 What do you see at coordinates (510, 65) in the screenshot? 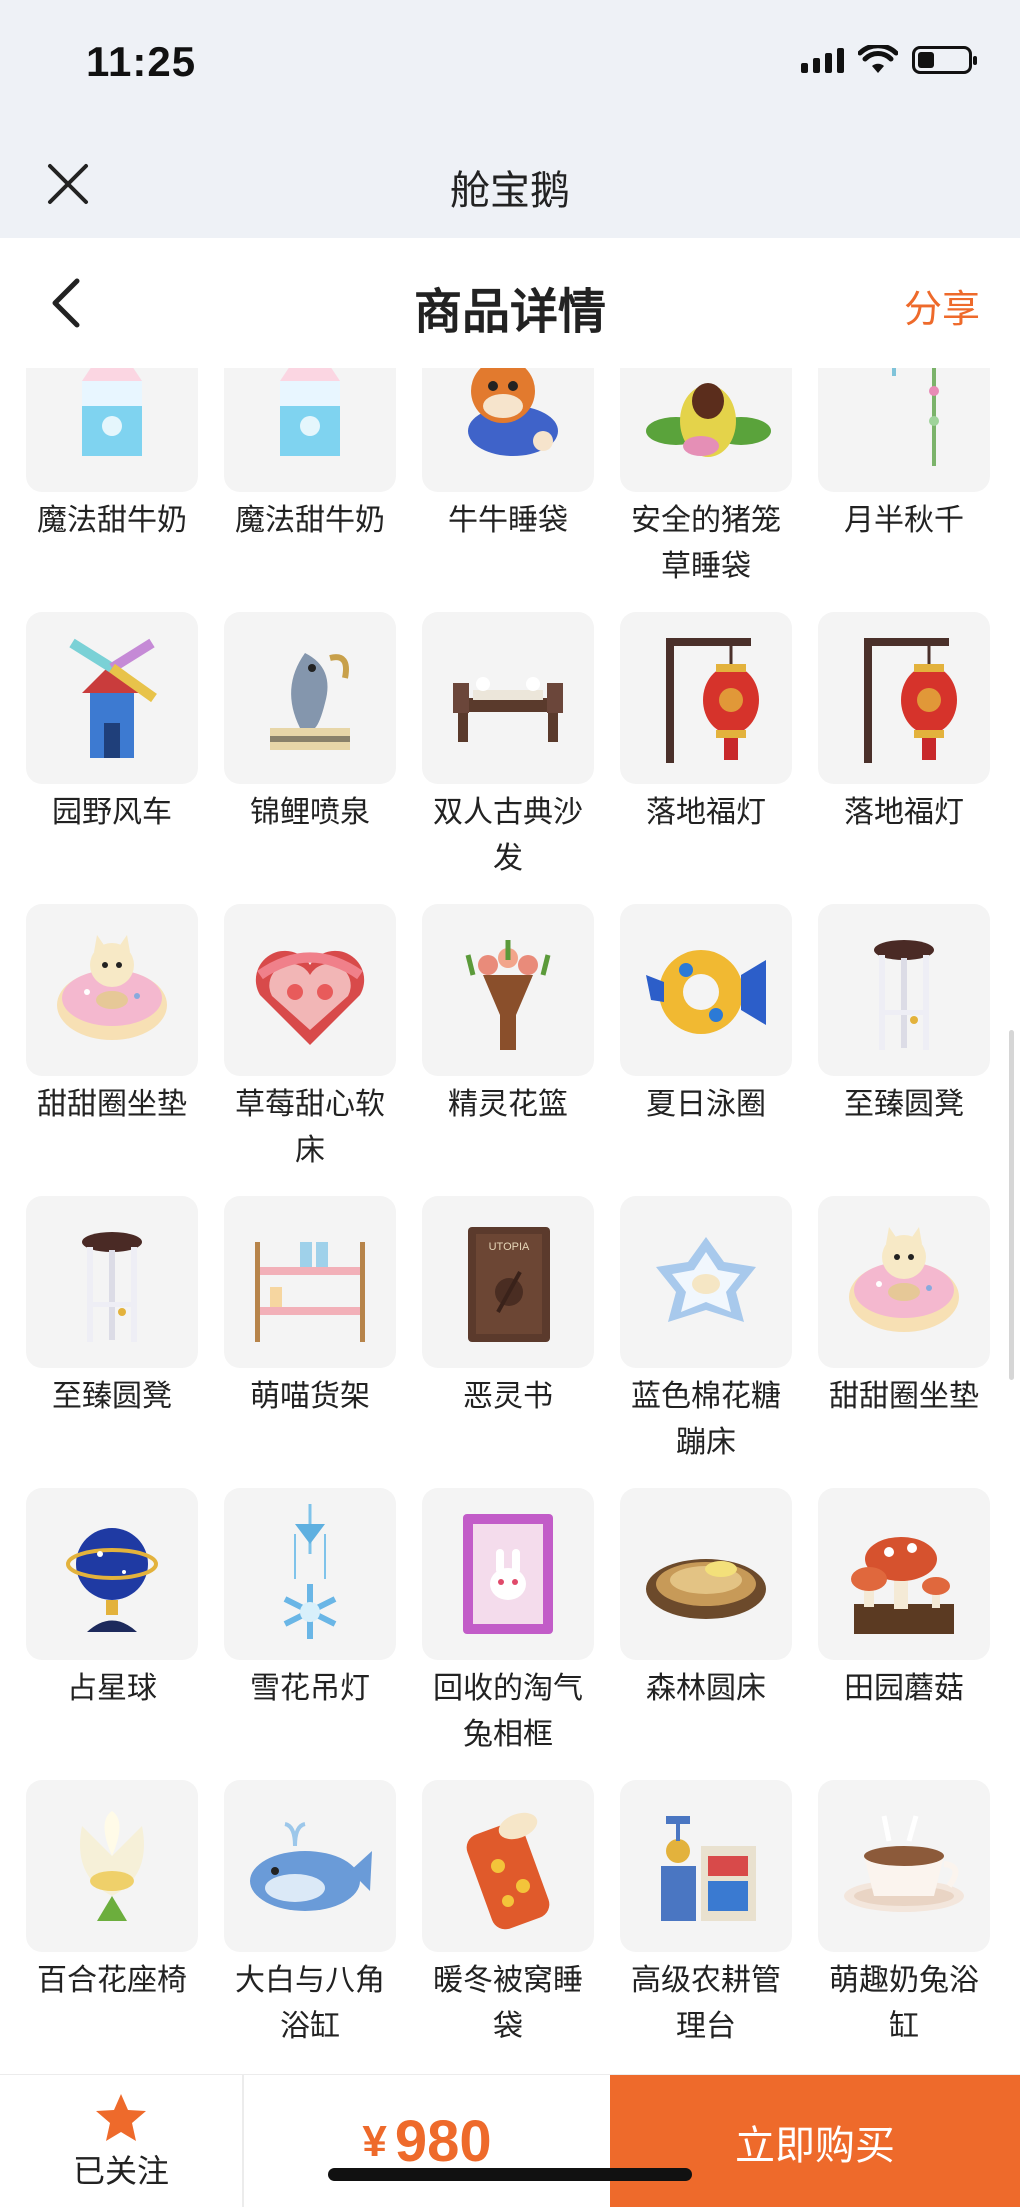
I see `status-bar: 11:25` at bounding box center [510, 65].